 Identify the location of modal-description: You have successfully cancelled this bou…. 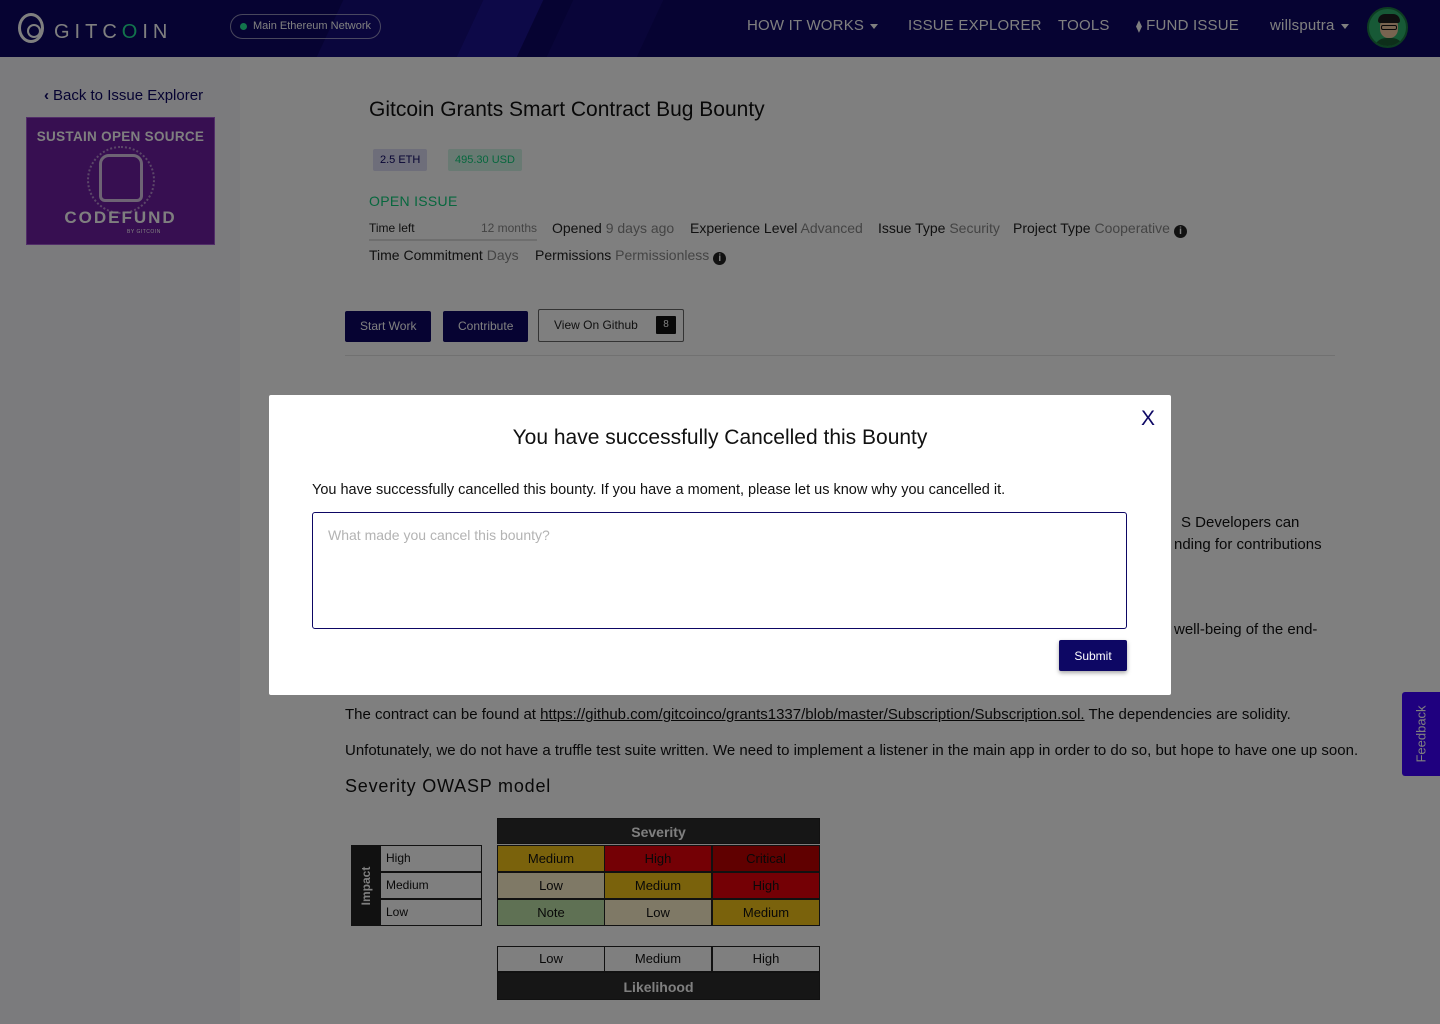
(659, 490).